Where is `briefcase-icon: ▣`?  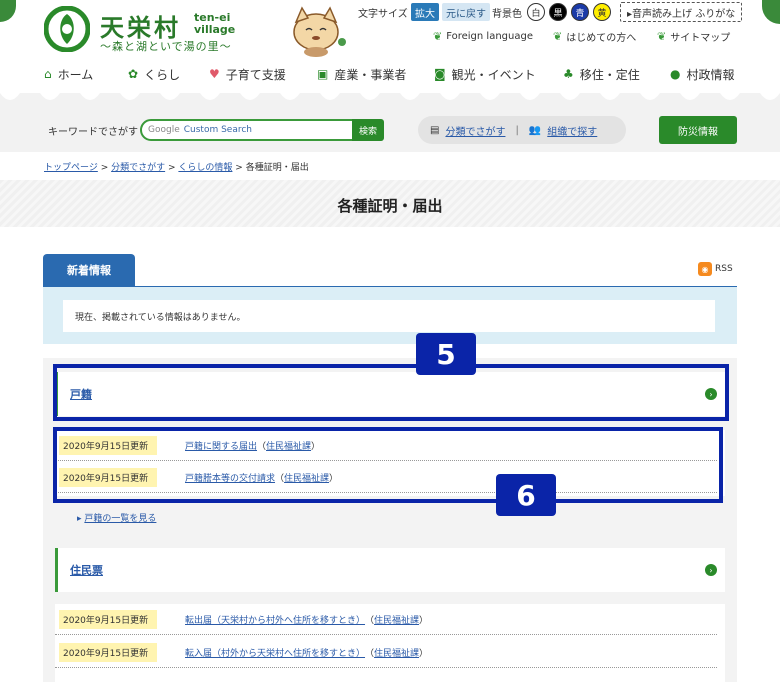 briefcase-icon: ▣ is located at coordinates (323, 74).